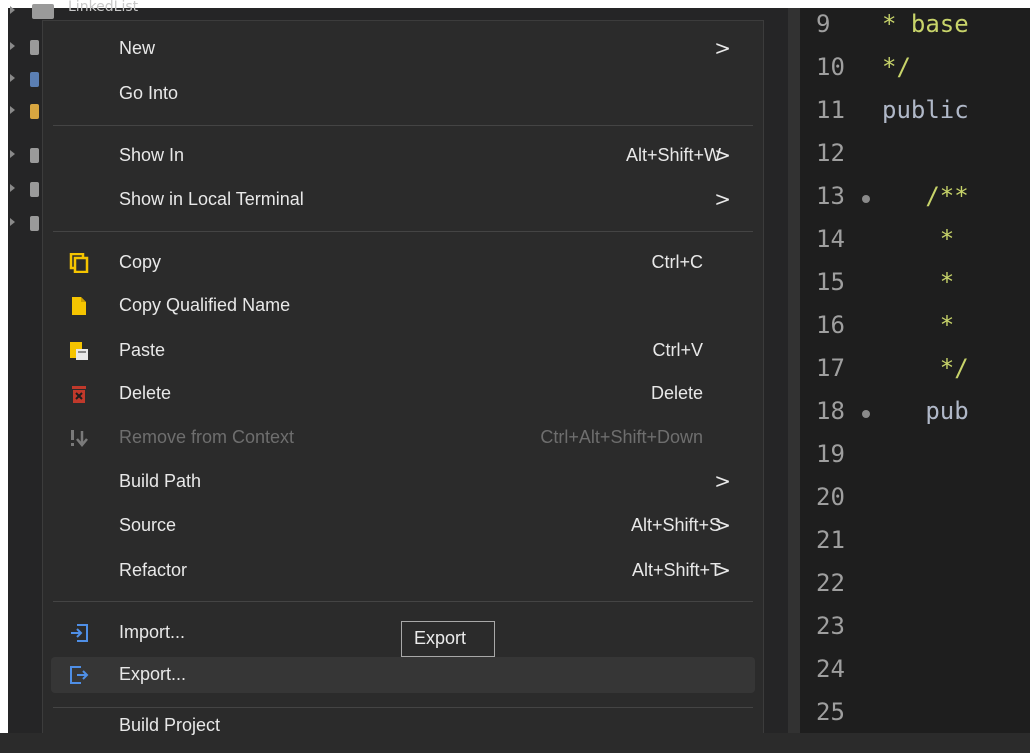  What do you see at coordinates (205, 305) in the screenshot?
I see `menu-item-label: Copy Qualified Name` at bounding box center [205, 305].